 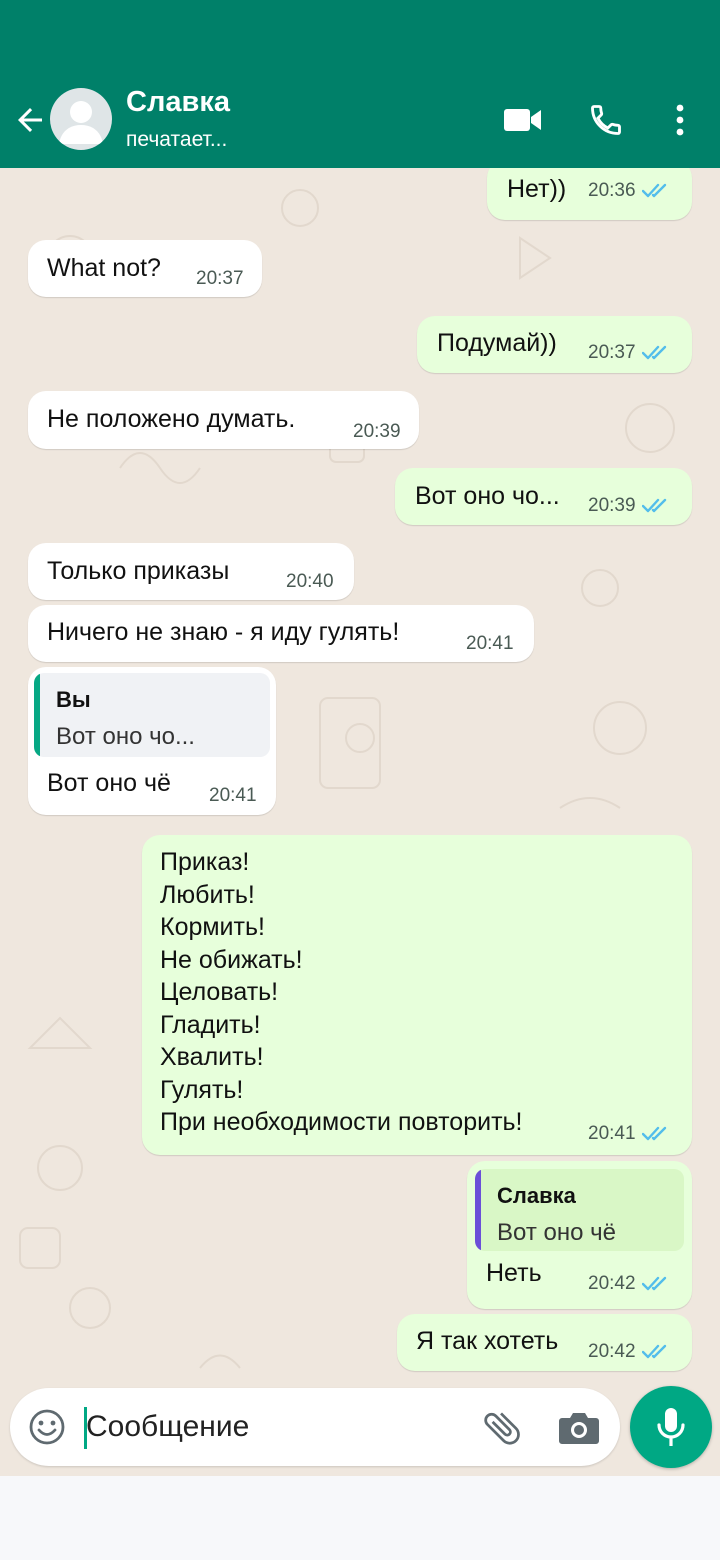 What do you see at coordinates (104, 268) in the screenshot?
I see `message-text: What not?` at bounding box center [104, 268].